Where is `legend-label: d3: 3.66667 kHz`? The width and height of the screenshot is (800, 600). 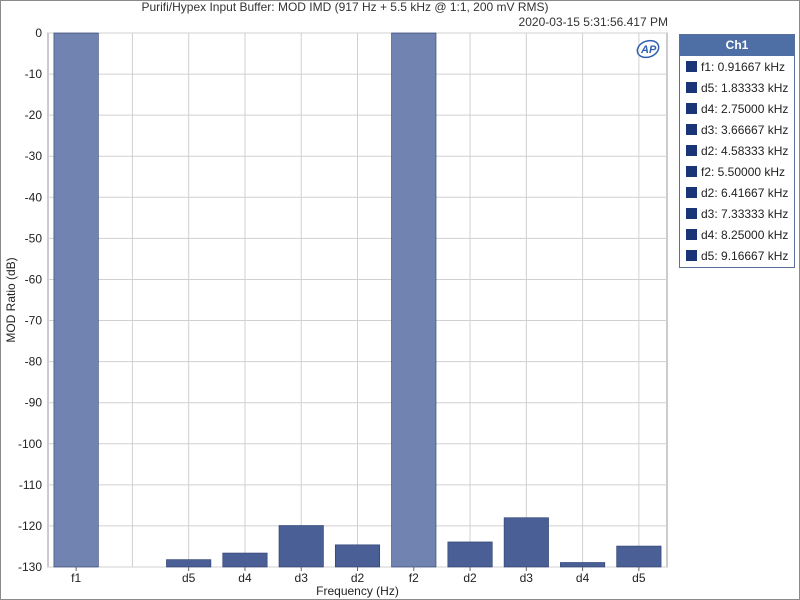 legend-label: d3: 3.66667 kHz is located at coordinates (745, 129).